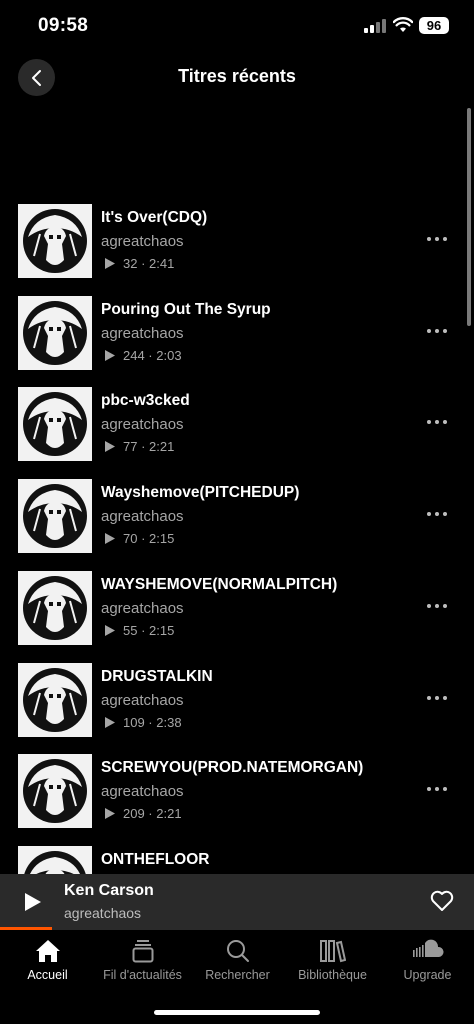 This screenshot has height=1024, width=474. I want to click on tab-library: Bibliothèque, so click(332, 960).